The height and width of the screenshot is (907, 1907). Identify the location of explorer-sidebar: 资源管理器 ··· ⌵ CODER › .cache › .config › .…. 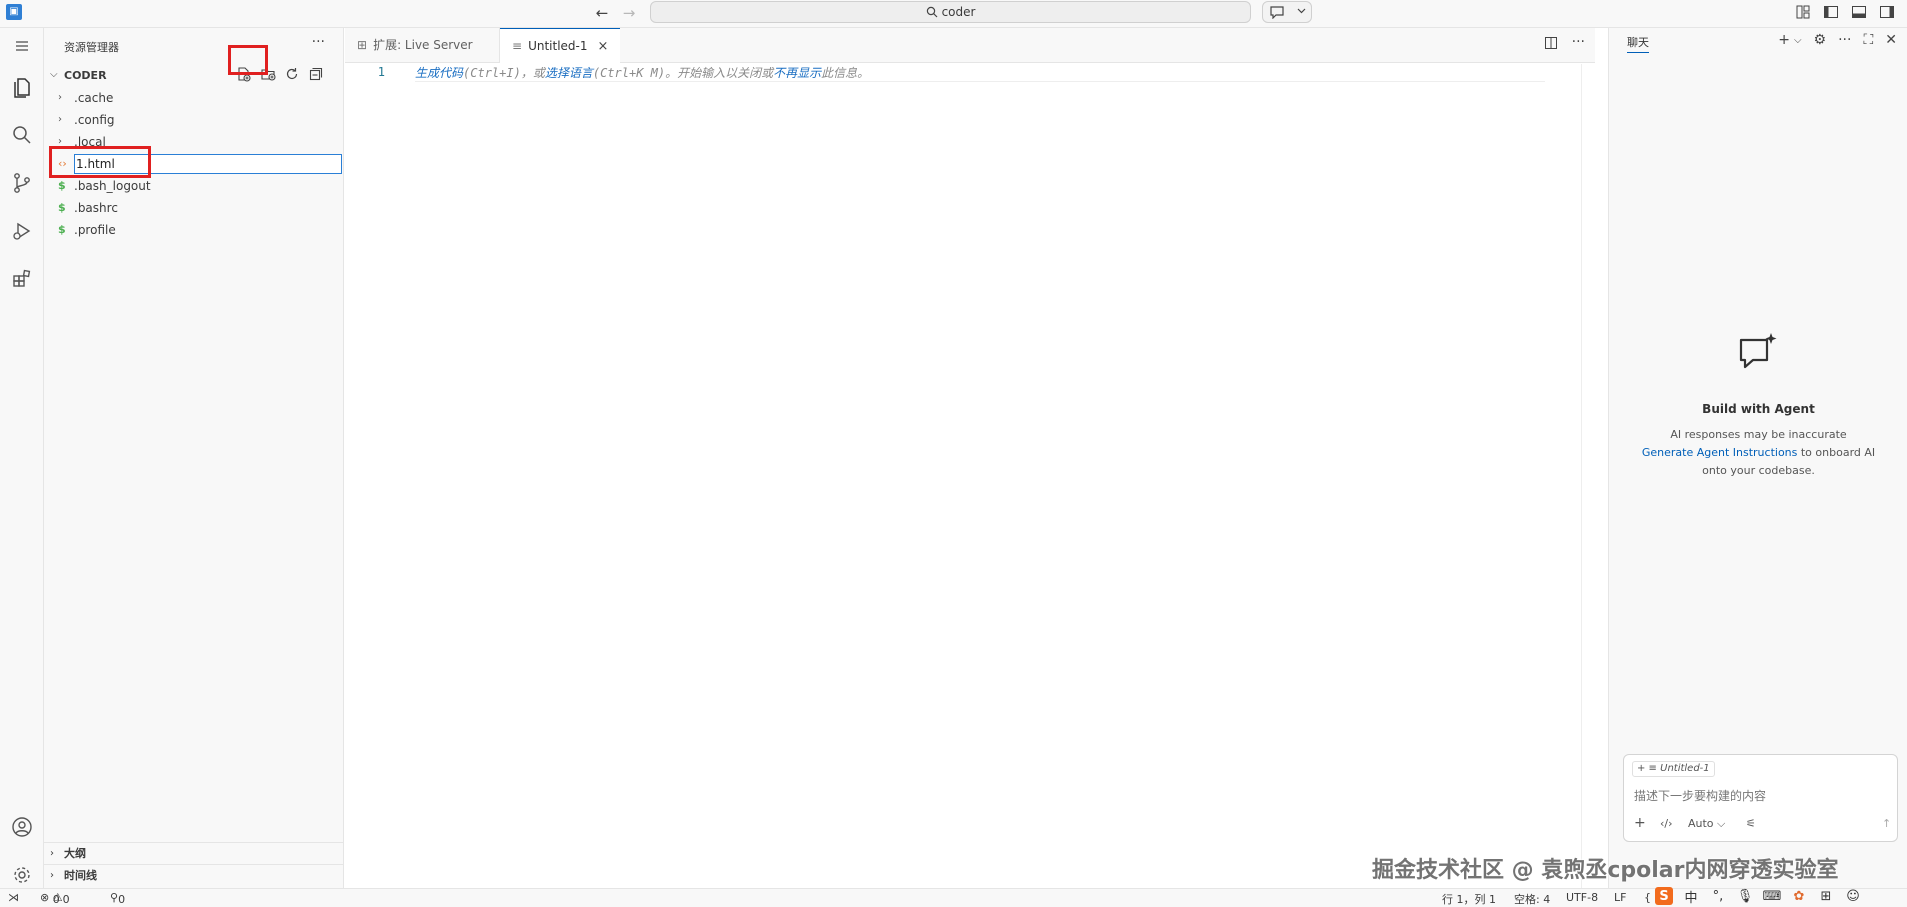
(194, 458).